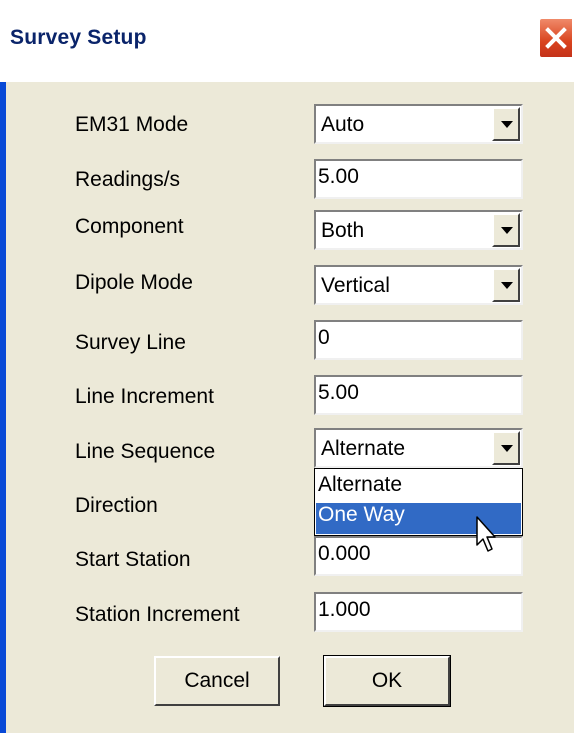 Image resolution: width=574 pixels, height=733 pixels. What do you see at coordinates (130, 342) in the screenshot?
I see `survey-line-label: Survey Line` at bounding box center [130, 342].